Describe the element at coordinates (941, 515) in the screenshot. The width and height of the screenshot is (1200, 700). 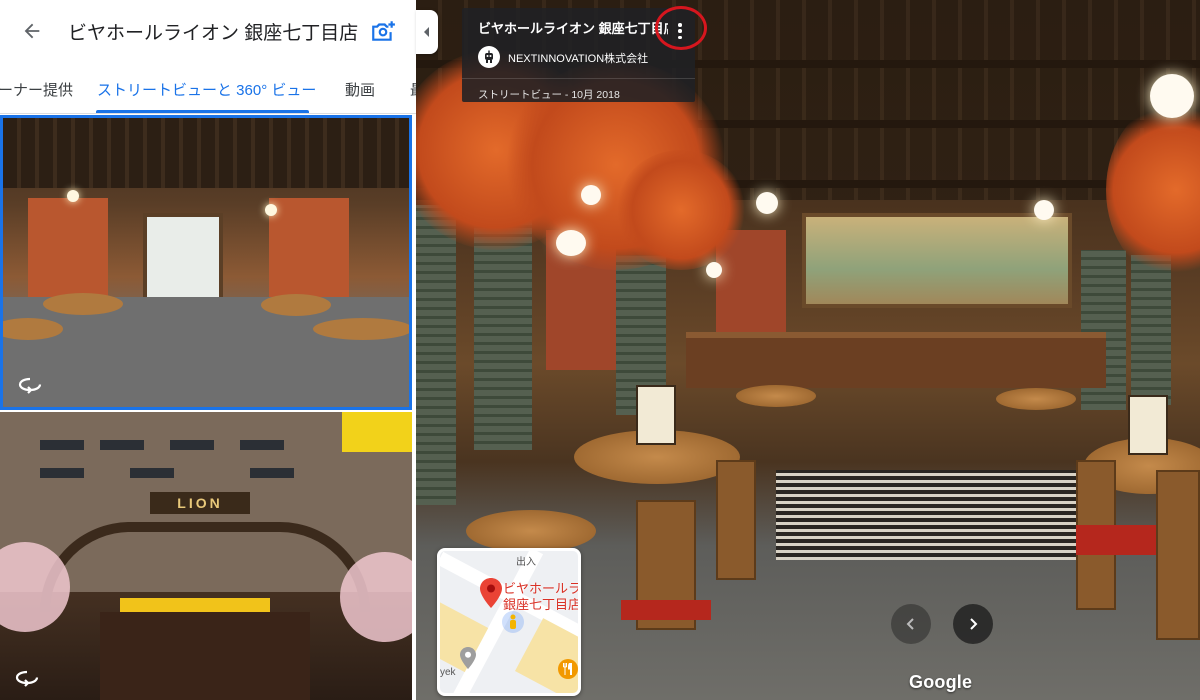
I see `sv-floor-stripes` at that location.